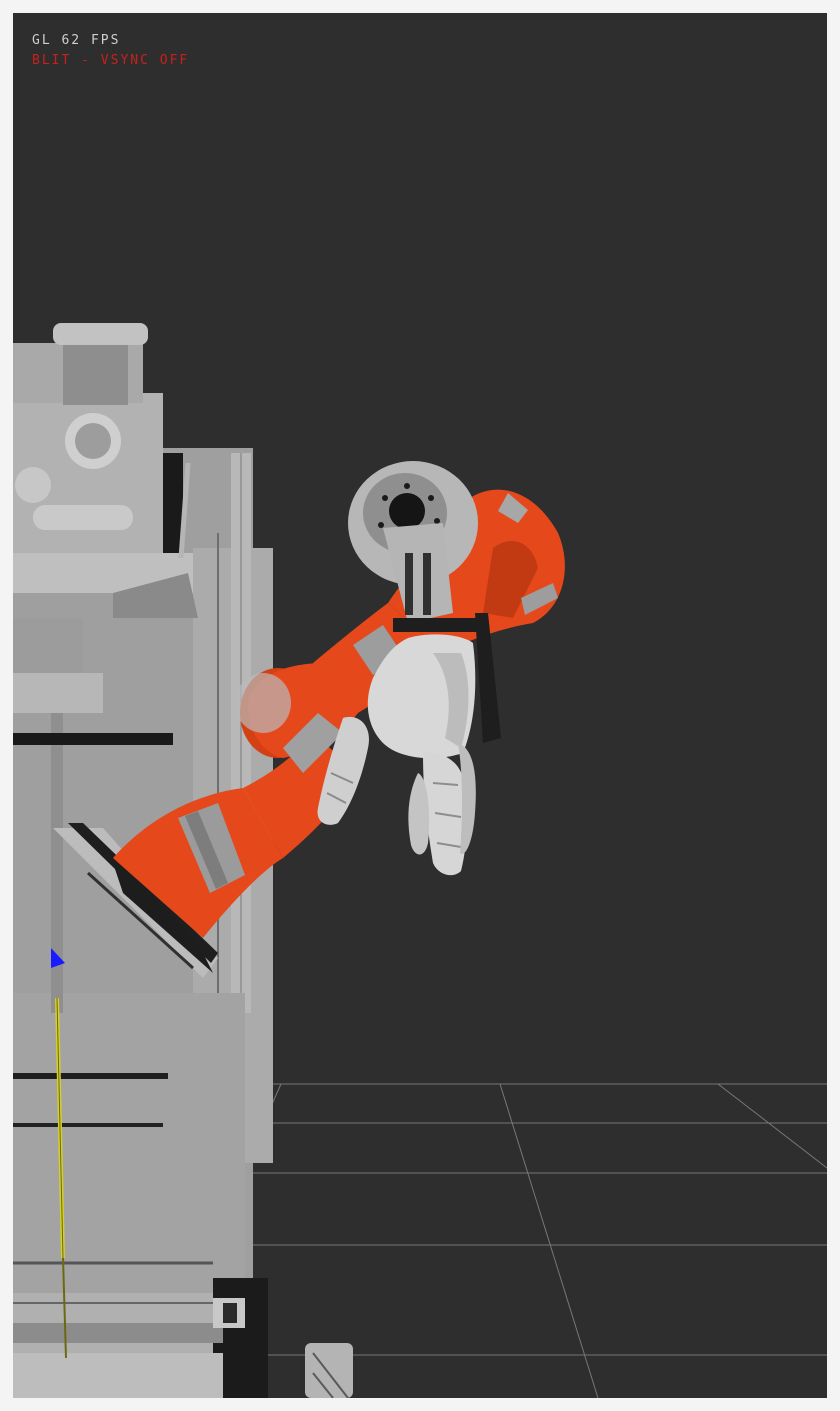 The image size is (840, 1411). Describe the element at coordinates (111, 60) in the screenshot. I see `render-mode-label: BLIT - VSYNC OFF` at that location.